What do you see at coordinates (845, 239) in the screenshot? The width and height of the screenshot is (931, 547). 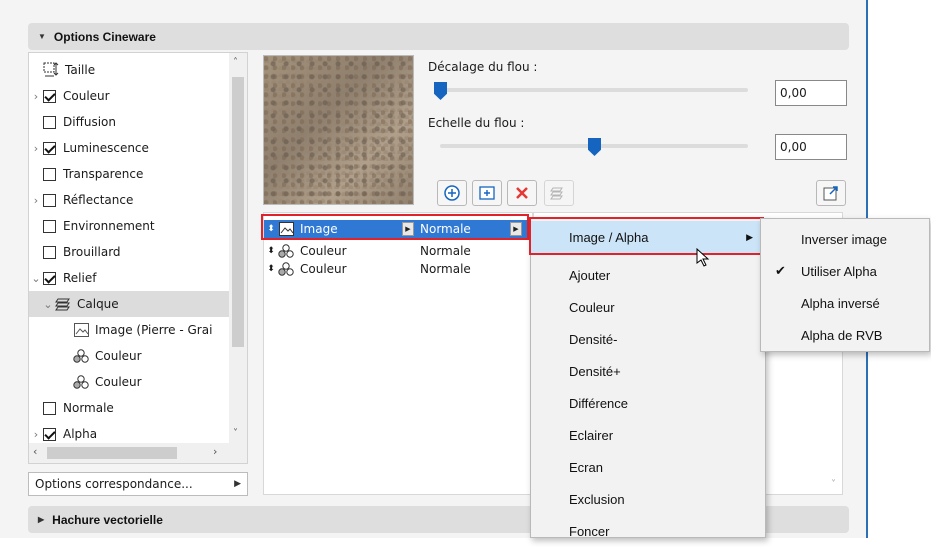 I see `submenu-item-inverser-image: Inverser image` at bounding box center [845, 239].